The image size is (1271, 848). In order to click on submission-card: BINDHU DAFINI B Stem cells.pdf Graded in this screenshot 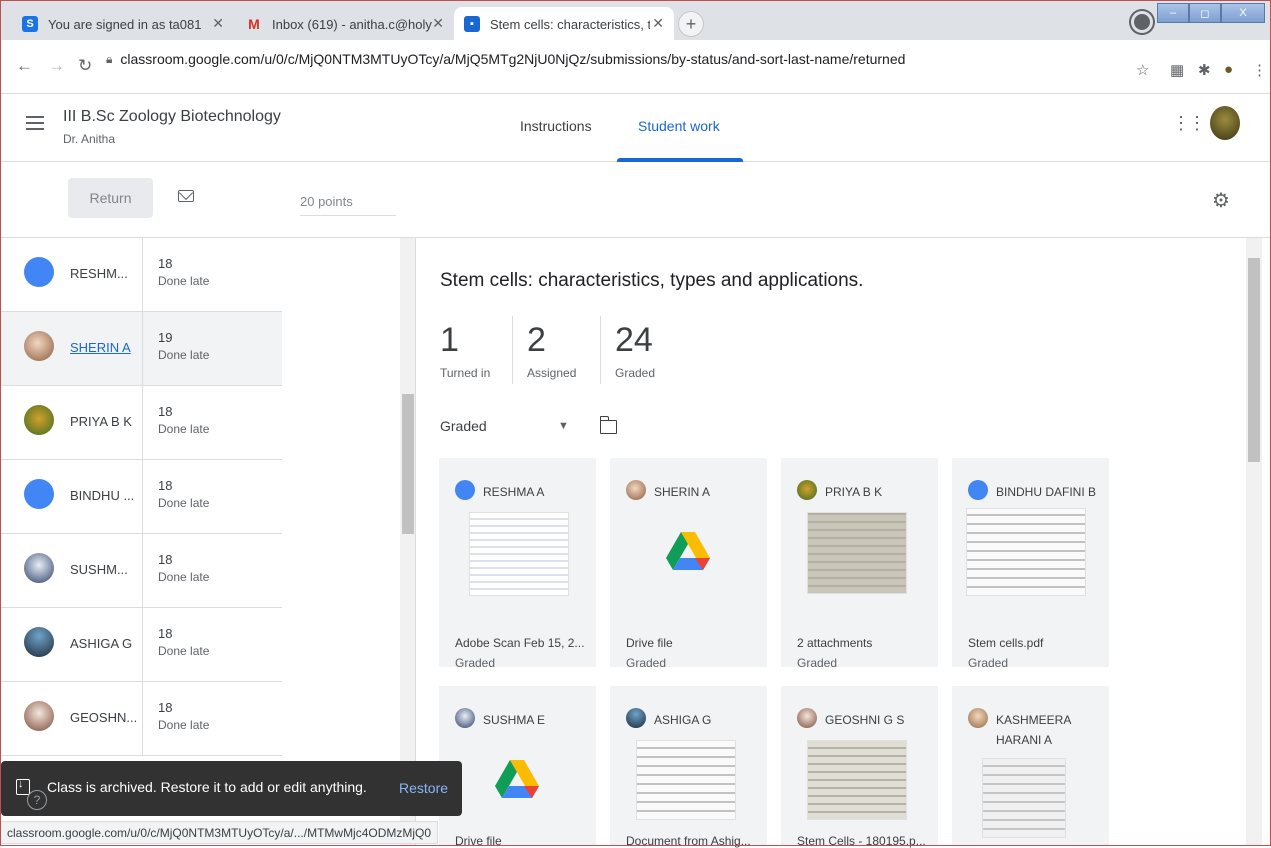, I will do `click(1030, 564)`.